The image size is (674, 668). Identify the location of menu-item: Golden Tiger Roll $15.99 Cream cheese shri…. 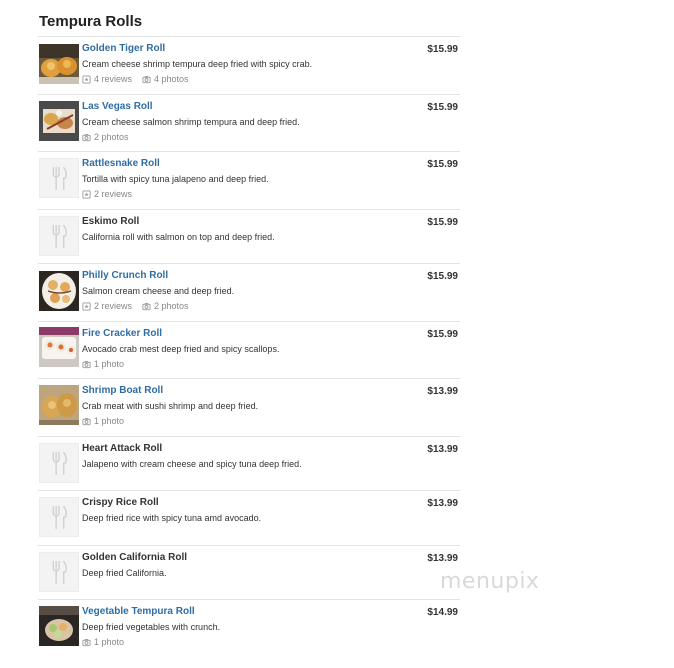
(249, 65).